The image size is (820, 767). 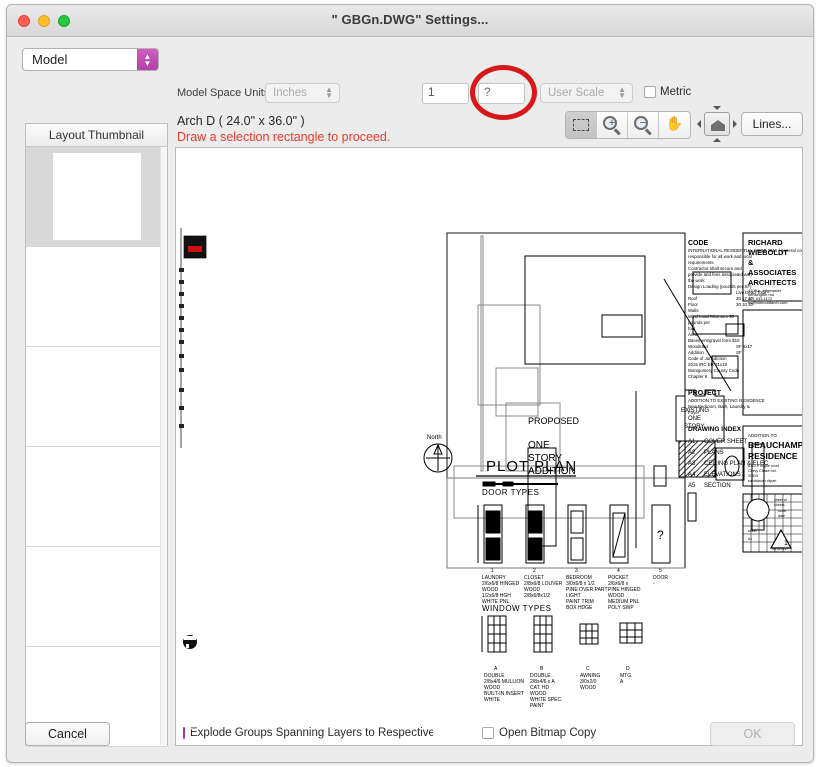 I want to click on open-bitmap-copy-checkbox-group: Open Bitmap Copy, so click(x=539, y=733).